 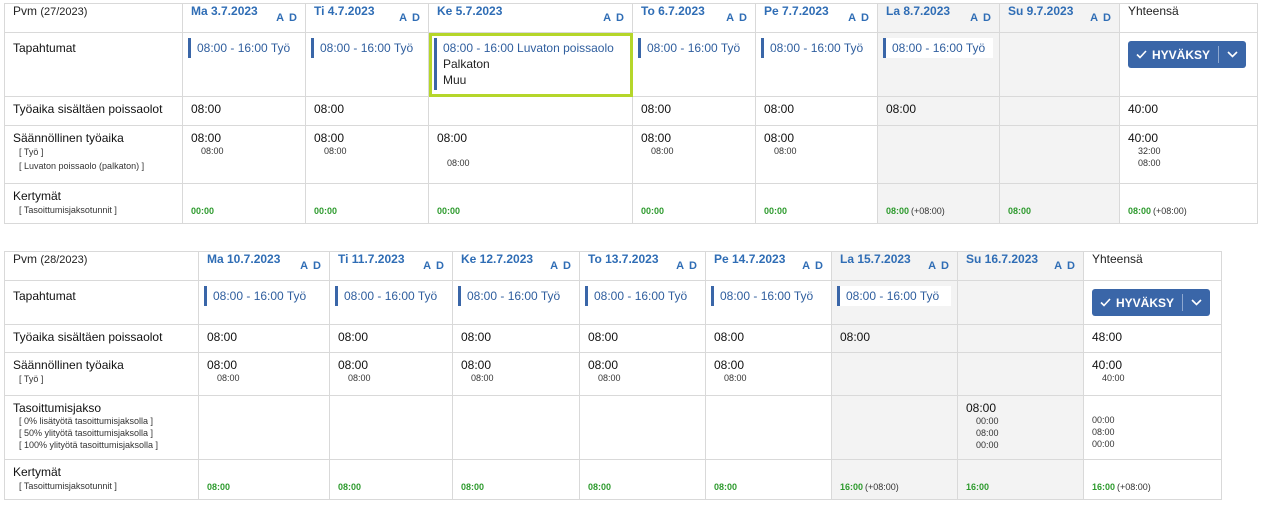 I want to click on week-number: (28/2023), so click(x=64, y=260).